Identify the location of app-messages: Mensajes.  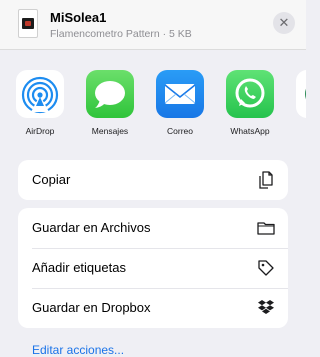
(110, 103).